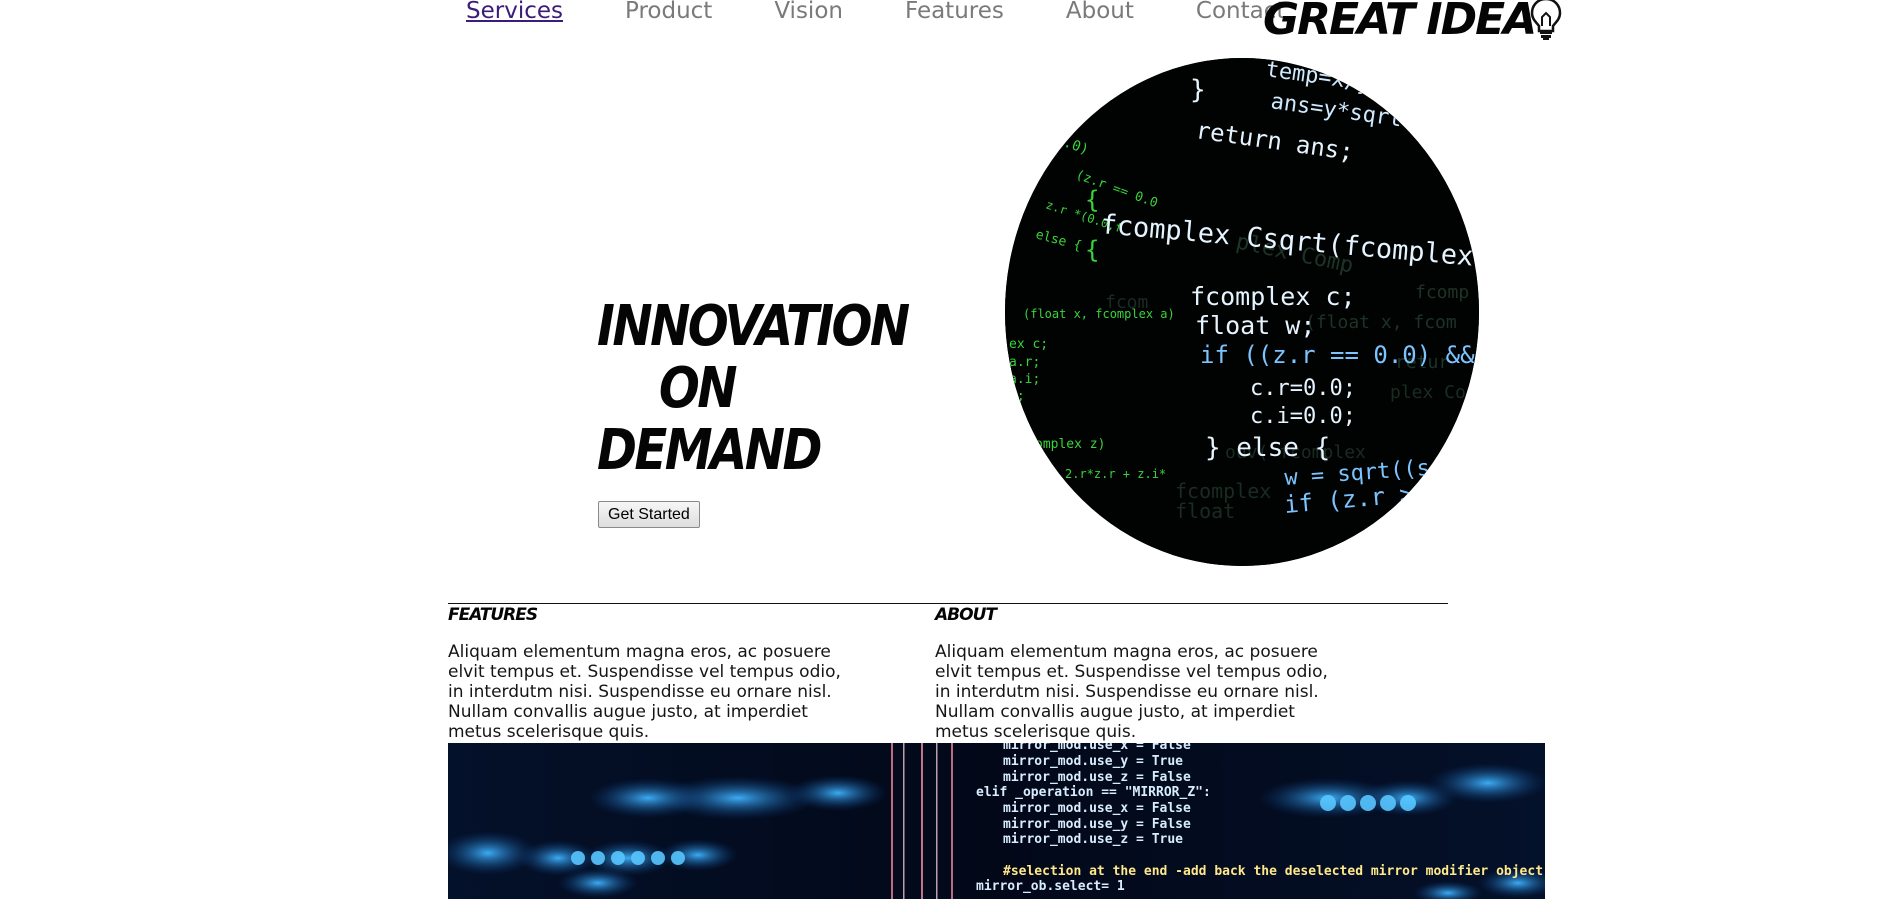 The image size is (1895, 899). I want to click on svg-text: fcomplex c;, so click(1273, 296).